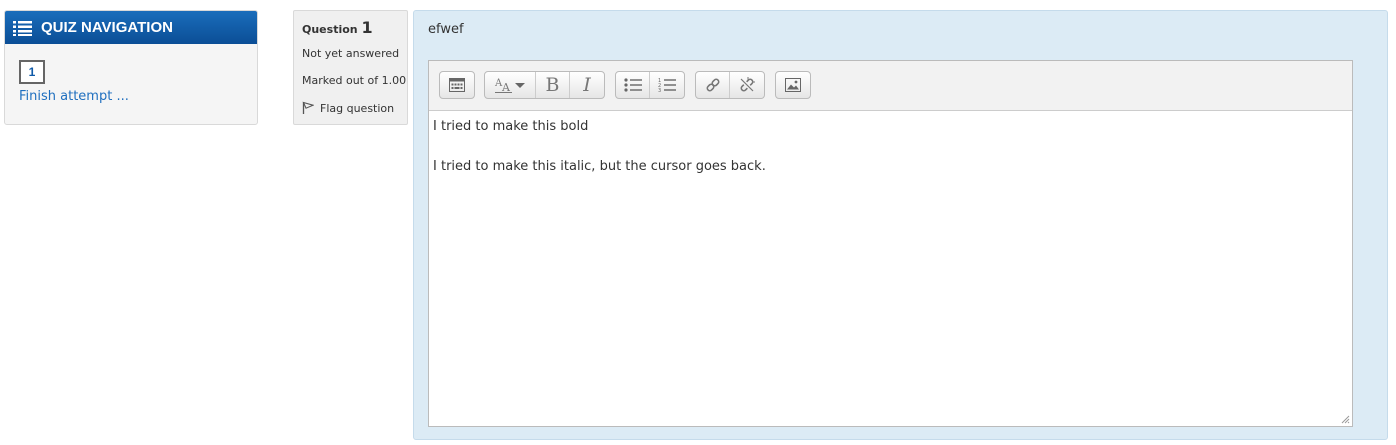 The height and width of the screenshot is (445, 1396). I want to click on toolbar-group-links, so click(730, 85).